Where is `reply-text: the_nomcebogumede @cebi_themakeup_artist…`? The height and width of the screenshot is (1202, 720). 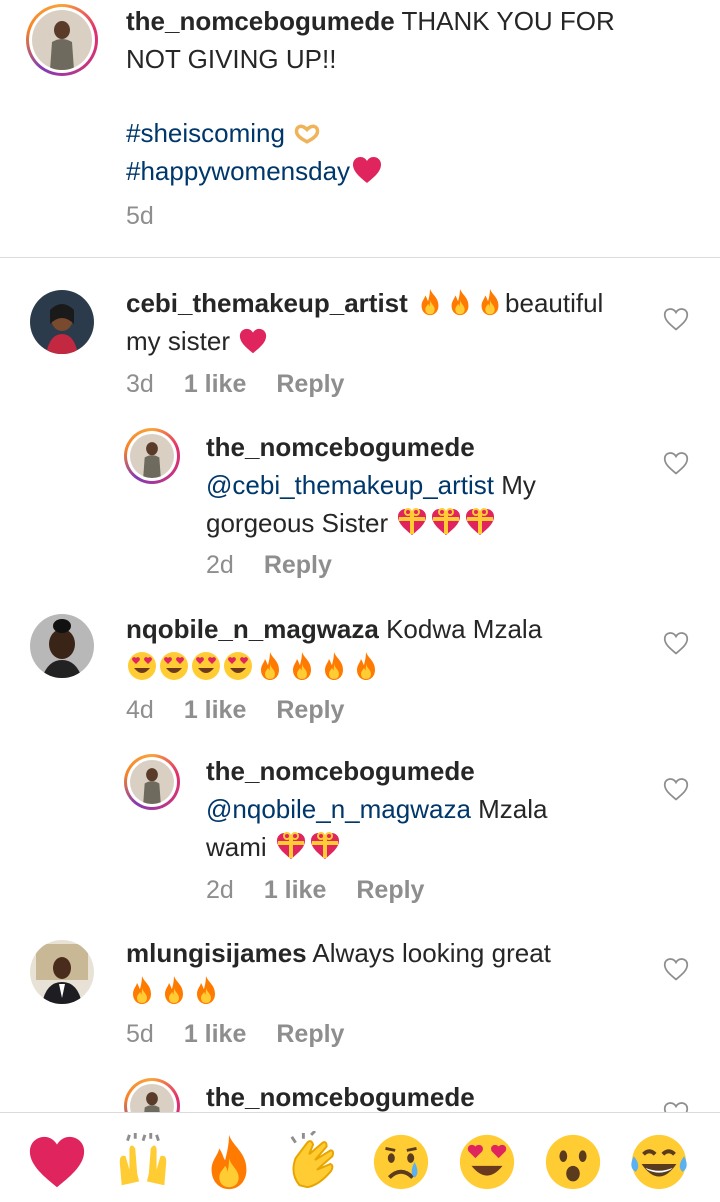 reply-text: the_nomcebogumede @cebi_themakeup_artist… is located at coordinates (431, 485).